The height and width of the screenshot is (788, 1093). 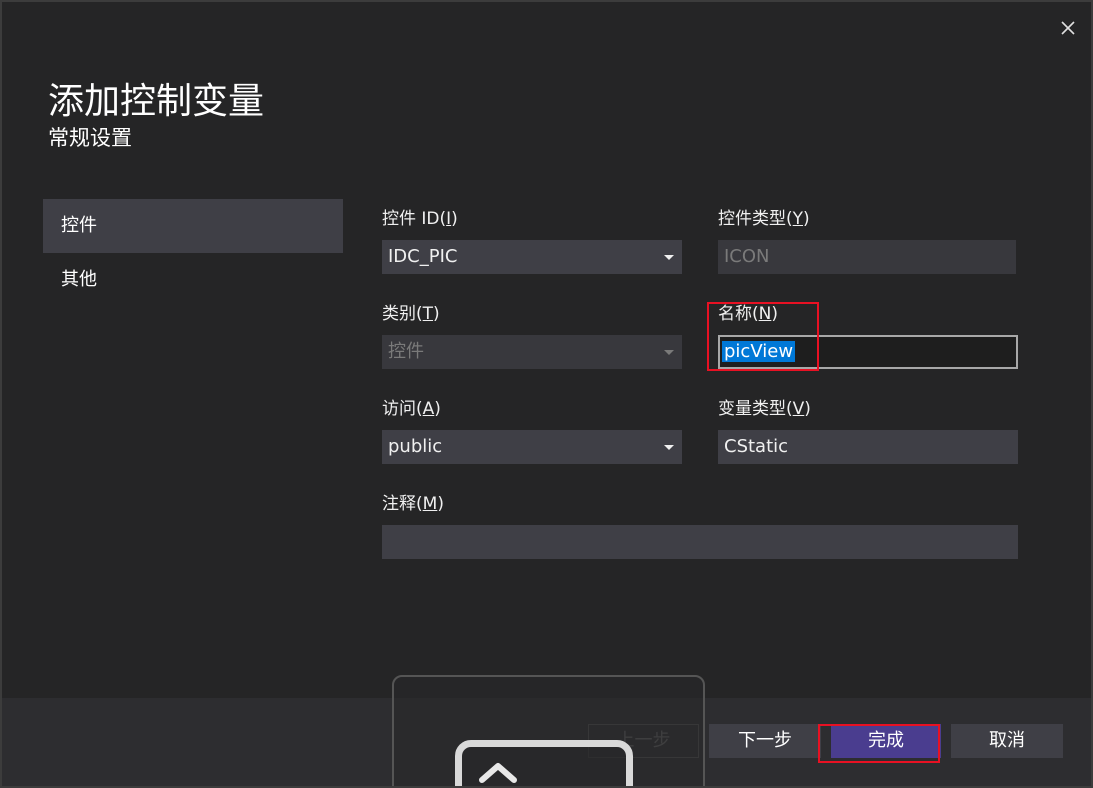 I want to click on category-value: 控件, so click(x=406, y=351).